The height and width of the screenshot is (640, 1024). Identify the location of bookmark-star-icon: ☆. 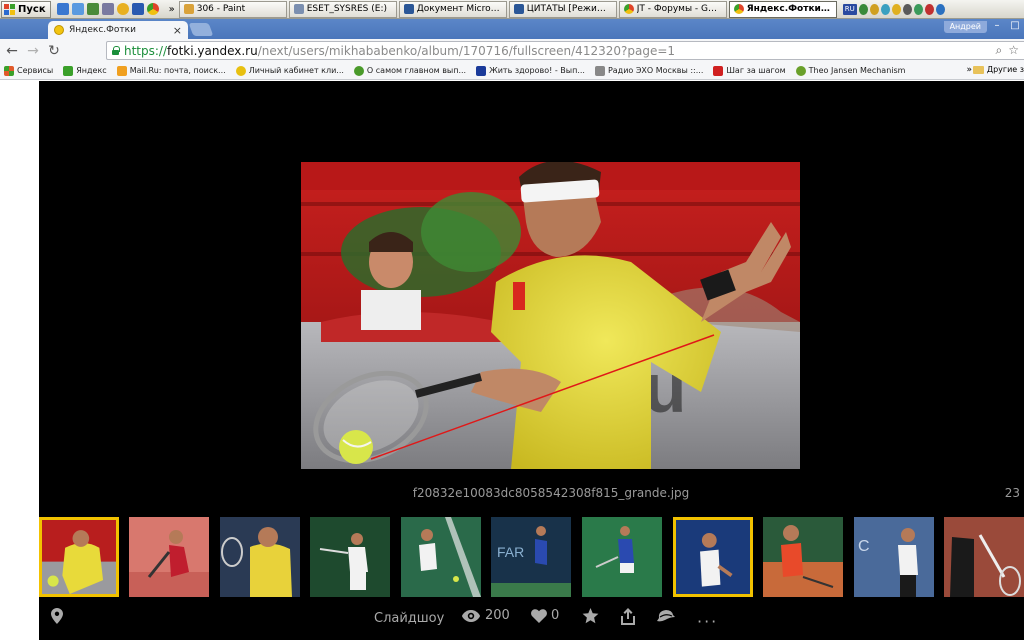
(1013, 50).